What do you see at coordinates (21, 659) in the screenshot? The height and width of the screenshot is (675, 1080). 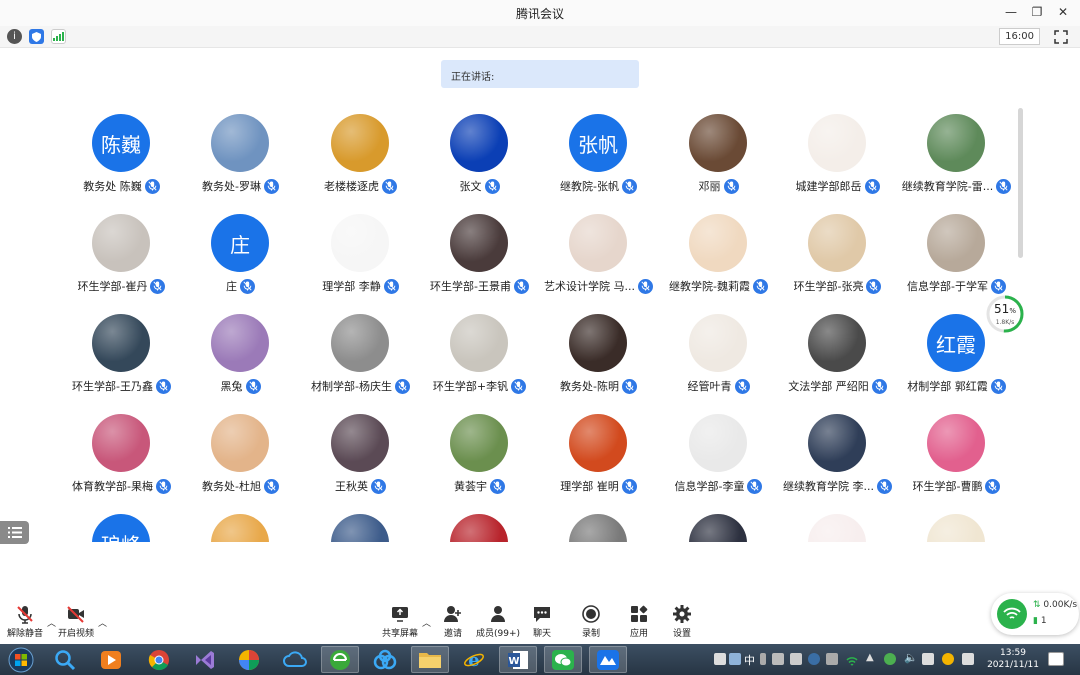 I see `start-button` at bounding box center [21, 659].